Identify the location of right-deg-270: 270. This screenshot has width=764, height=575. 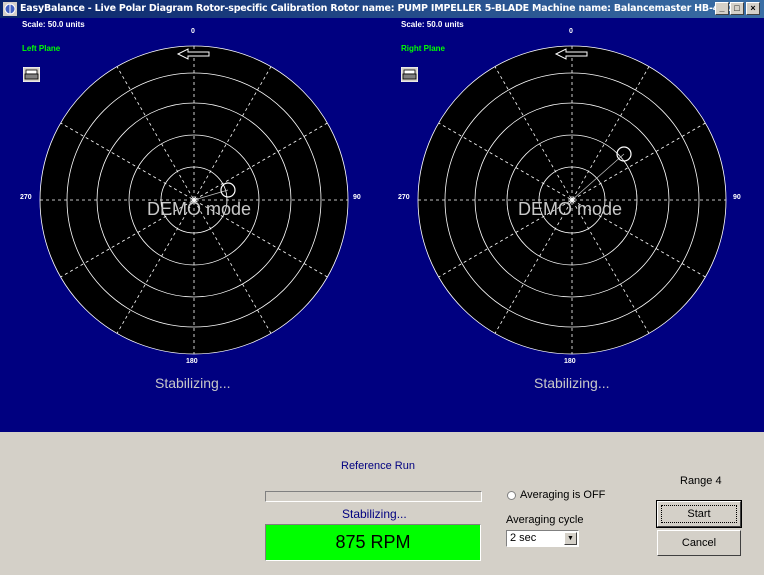
(404, 197).